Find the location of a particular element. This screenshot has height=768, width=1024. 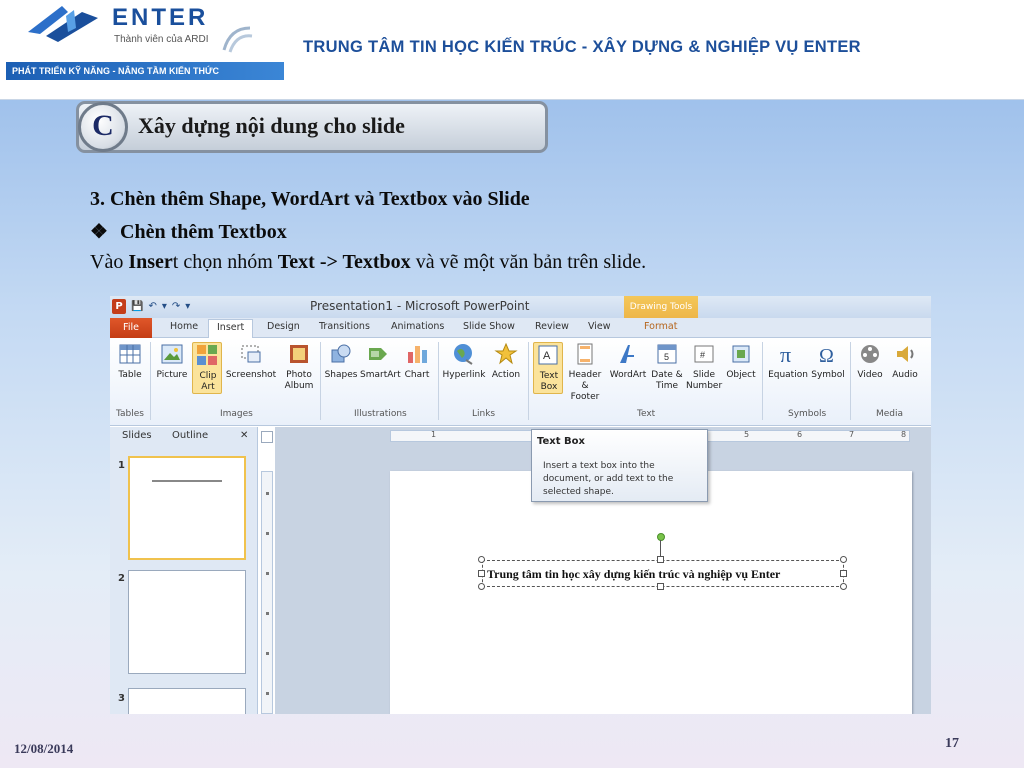

omega-icon: Ω is located at coordinates (826, 355).